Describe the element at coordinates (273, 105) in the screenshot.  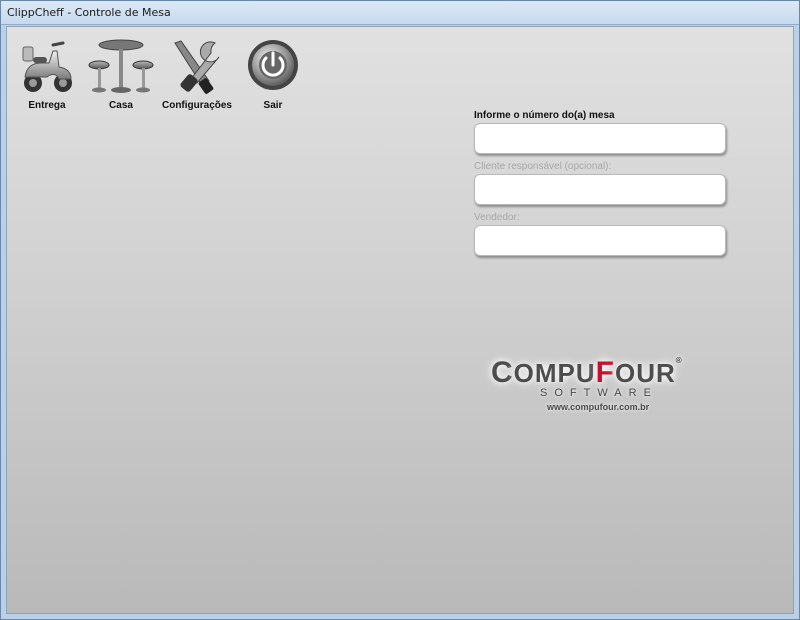
I see `sair-label: Sair` at that location.